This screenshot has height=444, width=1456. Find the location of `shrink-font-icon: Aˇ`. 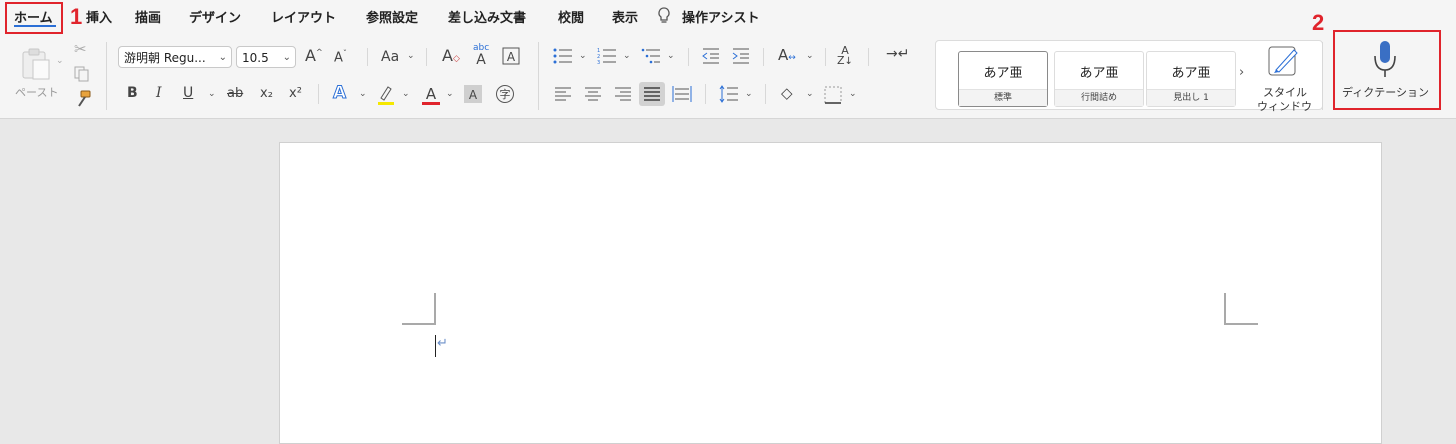

shrink-font-icon: Aˇ is located at coordinates (340, 57).